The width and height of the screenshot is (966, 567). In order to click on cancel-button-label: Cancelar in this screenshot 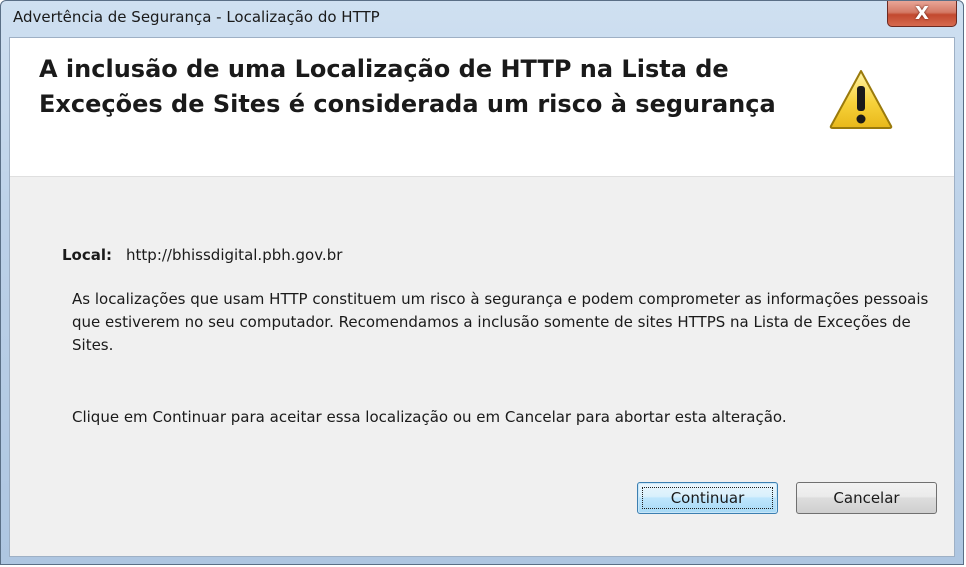, I will do `click(866, 498)`.